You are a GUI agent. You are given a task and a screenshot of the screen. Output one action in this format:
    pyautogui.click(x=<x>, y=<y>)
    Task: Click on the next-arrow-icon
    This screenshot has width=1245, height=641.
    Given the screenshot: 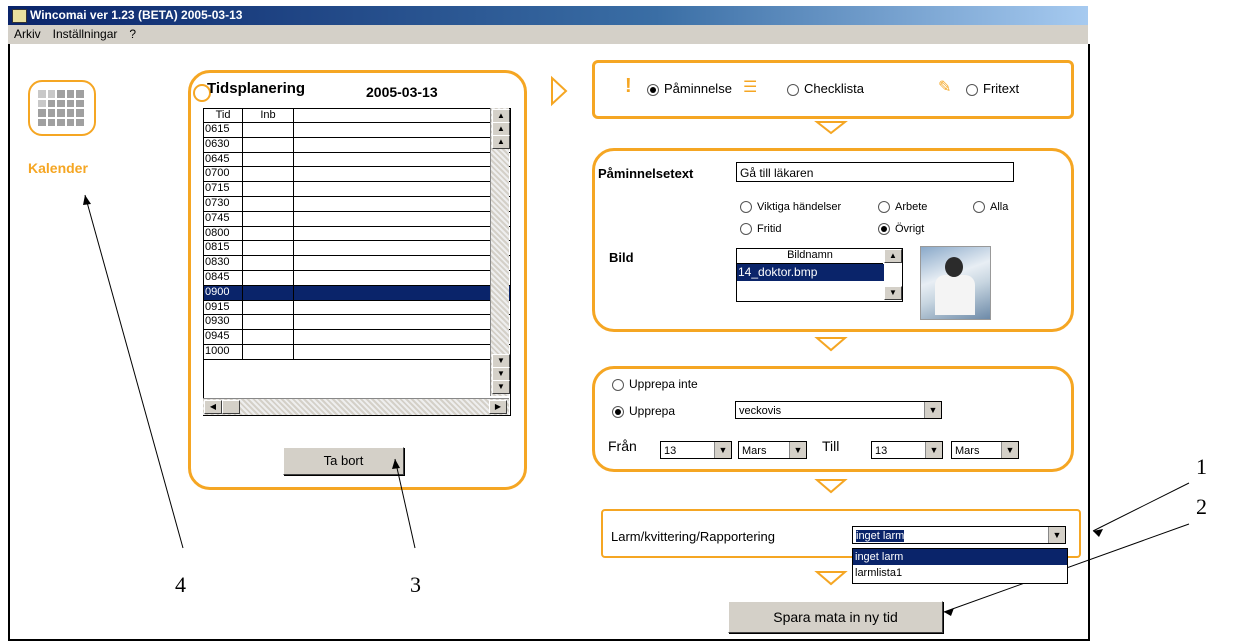 What is the action you would take?
    pyautogui.click(x=559, y=91)
    